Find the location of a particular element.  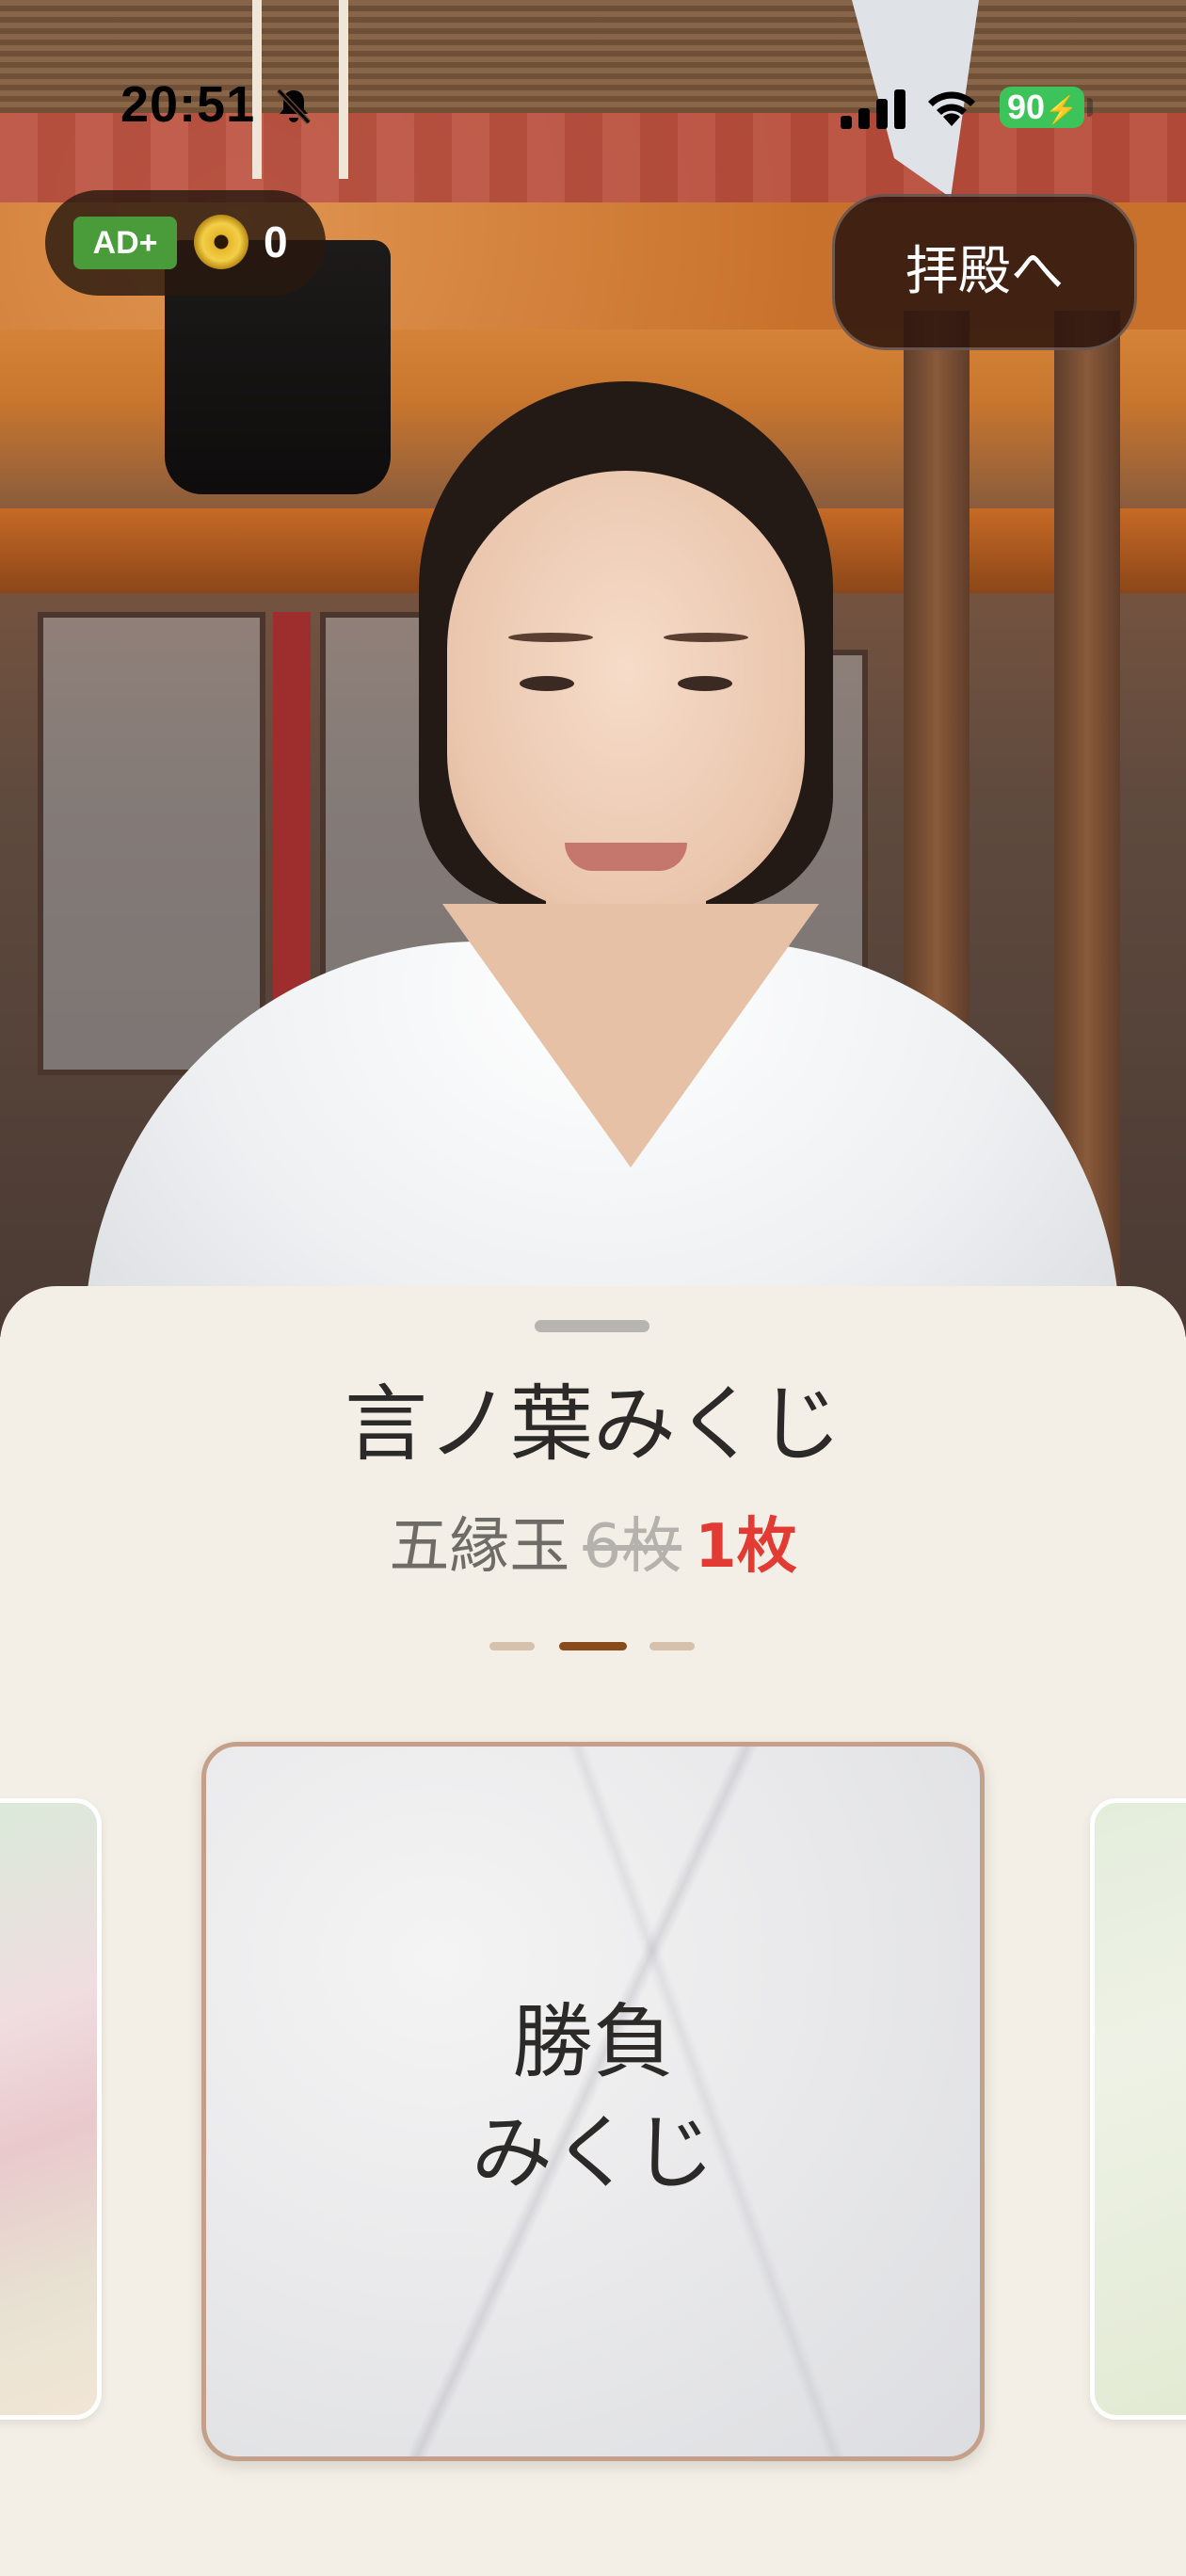

card-label-line1: 勝負 is located at coordinates (593, 2042).